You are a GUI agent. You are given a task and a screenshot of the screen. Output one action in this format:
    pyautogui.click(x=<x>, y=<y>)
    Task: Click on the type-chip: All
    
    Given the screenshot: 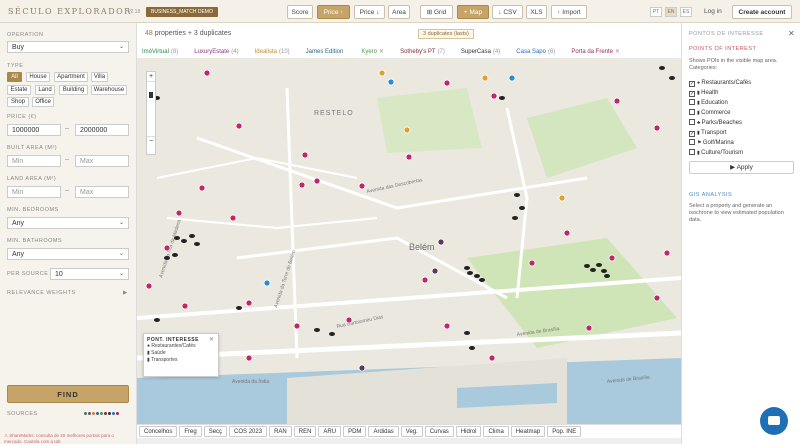 What is the action you would take?
    pyautogui.click(x=14, y=77)
    